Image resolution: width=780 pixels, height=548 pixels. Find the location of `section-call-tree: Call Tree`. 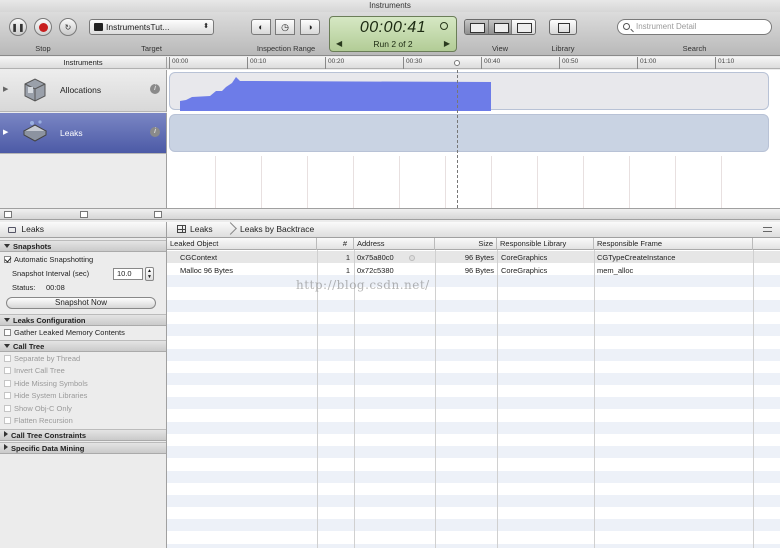

section-call-tree: Call Tree is located at coordinates (83, 346).